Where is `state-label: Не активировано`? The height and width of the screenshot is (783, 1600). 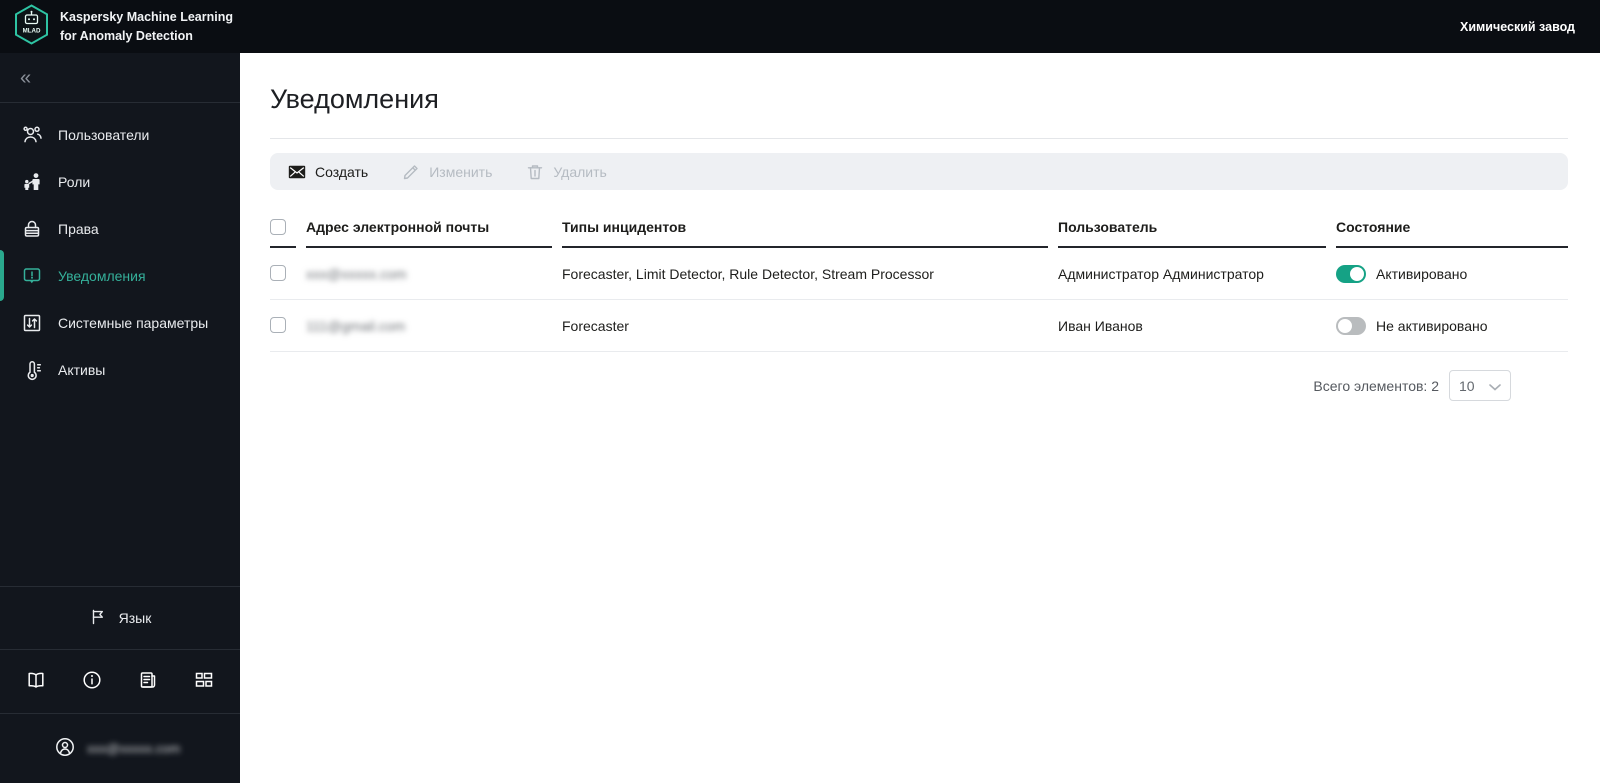
state-label: Не активировано is located at coordinates (1432, 325).